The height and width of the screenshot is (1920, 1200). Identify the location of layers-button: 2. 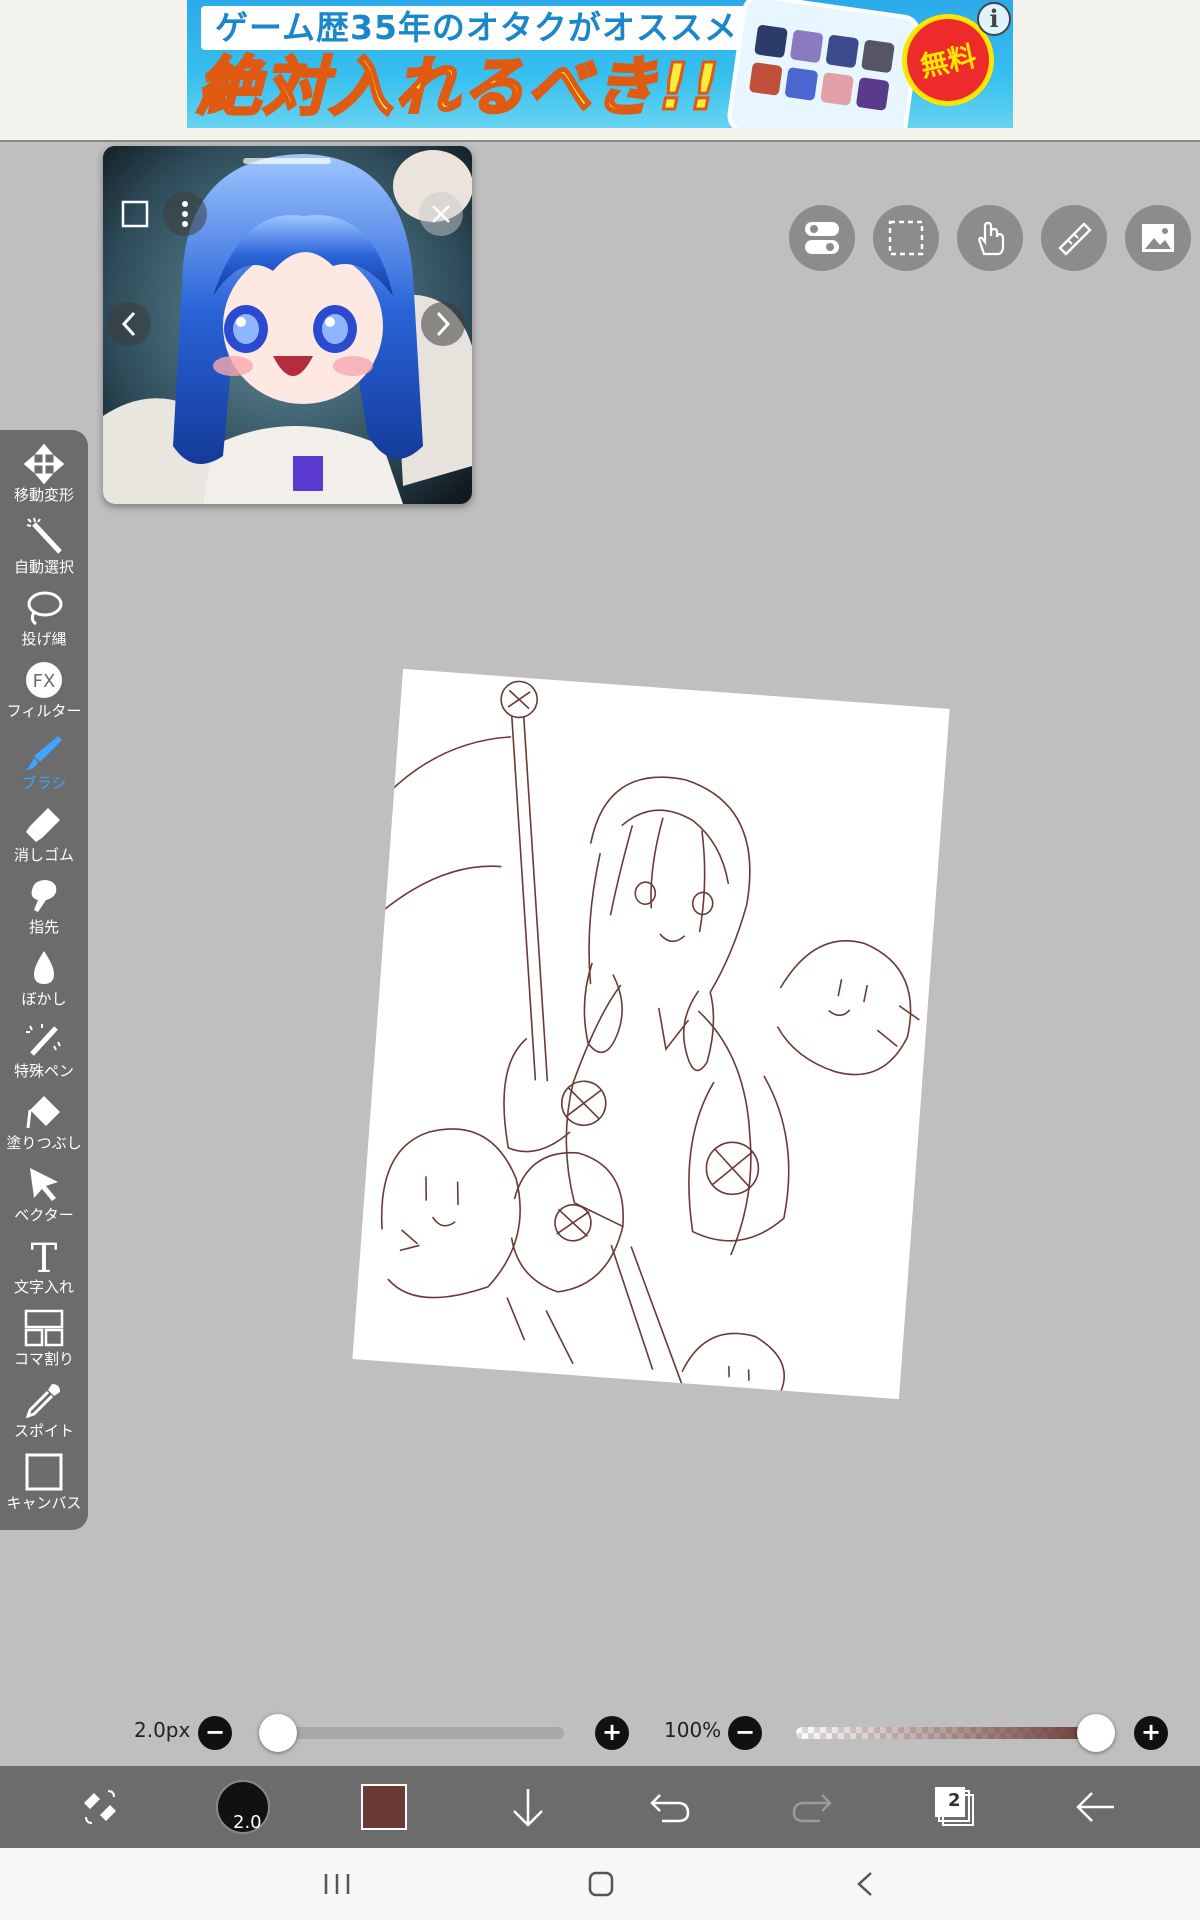
(955, 1807).